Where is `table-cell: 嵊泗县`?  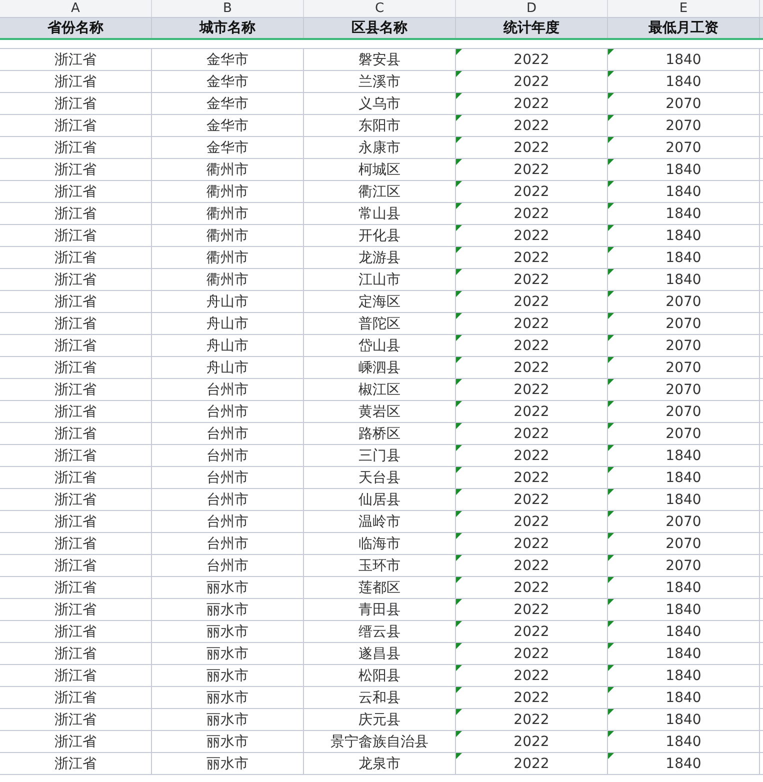 table-cell: 嵊泗县 is located at coordinates (380, 367).